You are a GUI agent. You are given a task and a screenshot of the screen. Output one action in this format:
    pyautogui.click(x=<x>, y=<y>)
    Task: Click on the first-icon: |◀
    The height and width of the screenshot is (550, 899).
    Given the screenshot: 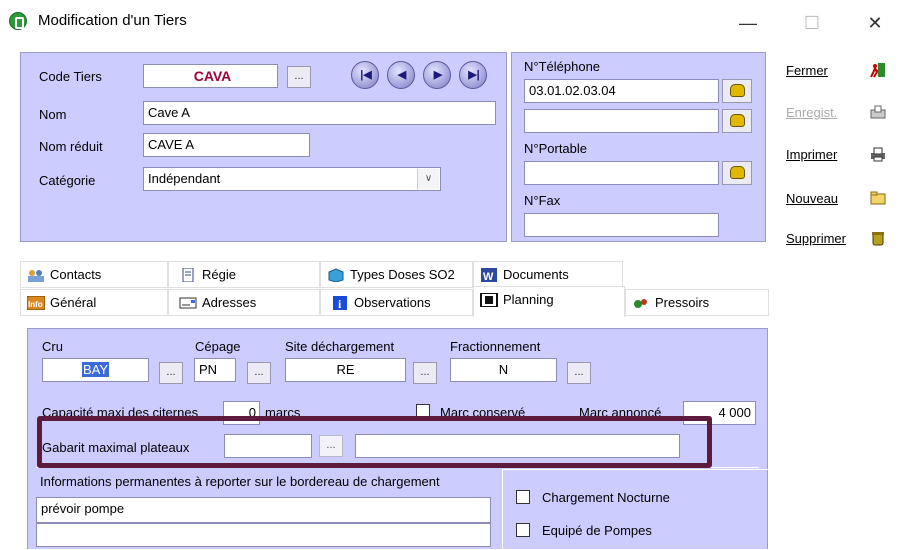 What is the action you would take?
    pyautogui.click(x=366, y=75)
    